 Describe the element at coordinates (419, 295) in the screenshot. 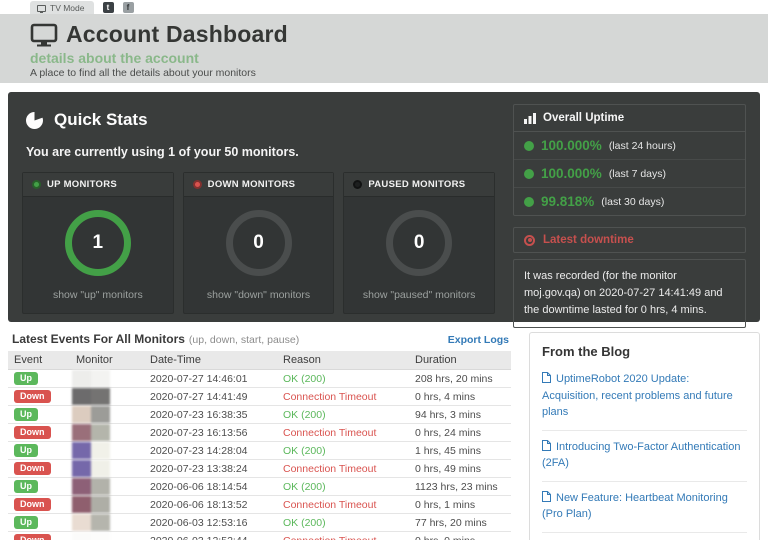

I see `show-monitors-link: show "paused" monitors` at that location.